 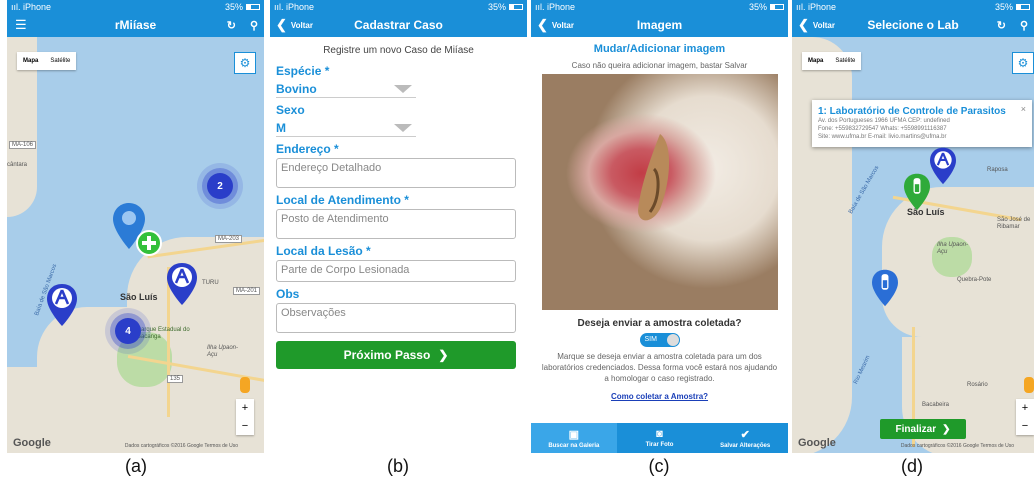 I want to click on tab-gallery: ▣ Buscar na Galeria, so click(x=574, y=438).